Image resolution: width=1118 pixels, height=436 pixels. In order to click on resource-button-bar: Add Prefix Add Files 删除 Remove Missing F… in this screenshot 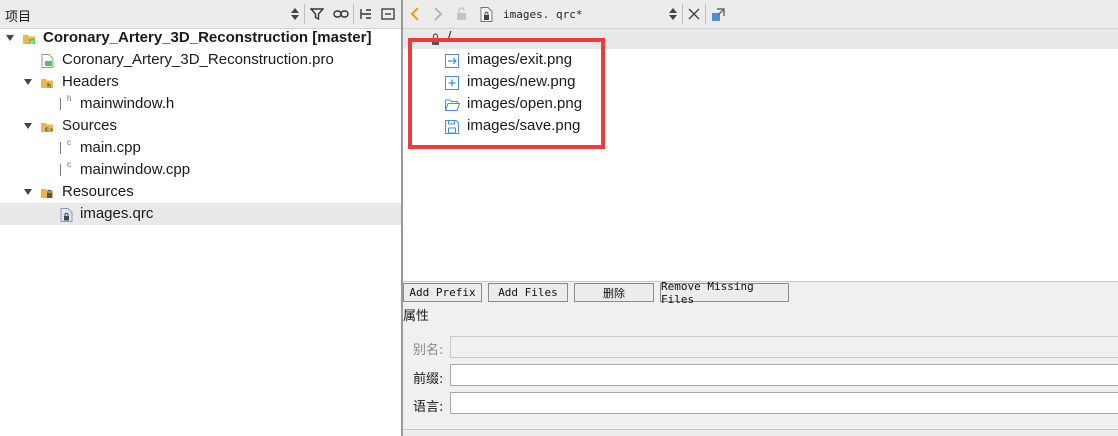, I will do `click(760, 293)`.